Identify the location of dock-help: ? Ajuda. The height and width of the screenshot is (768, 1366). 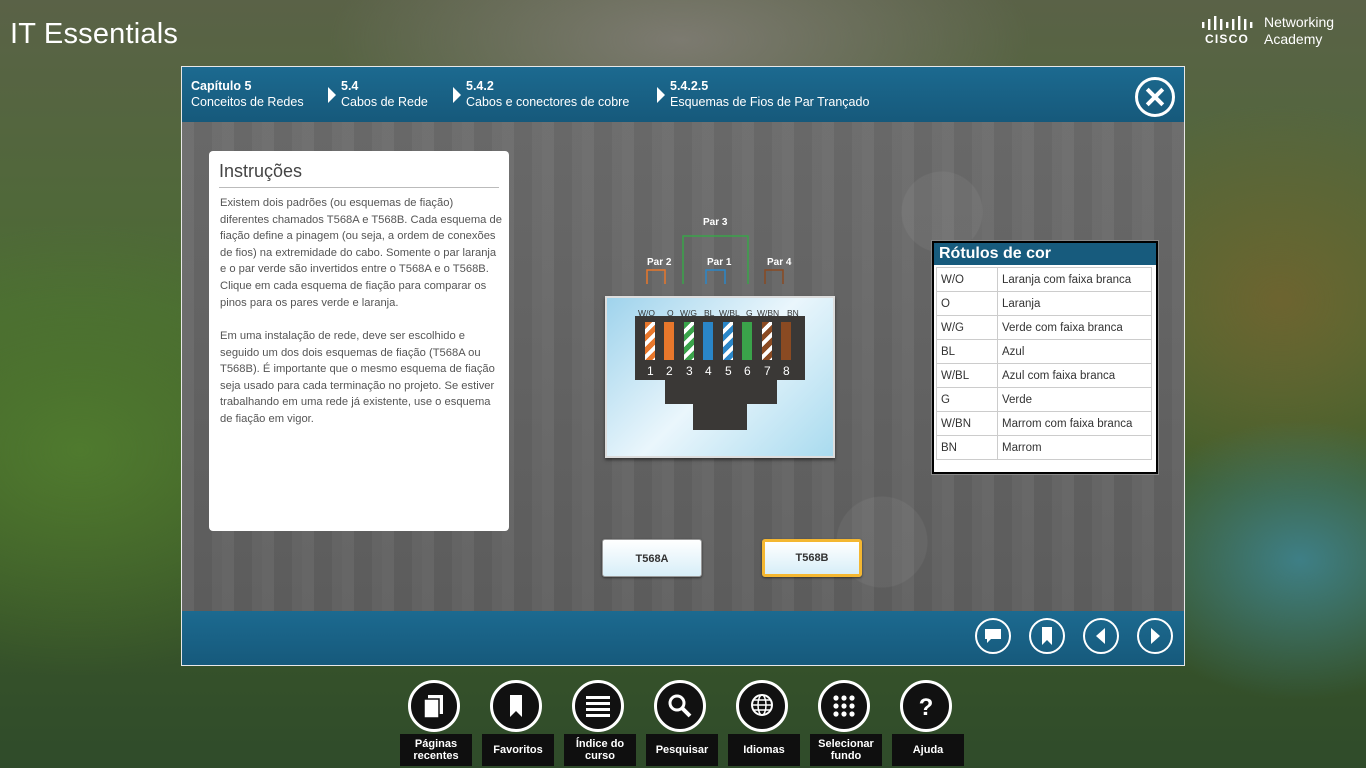
(928, 724).